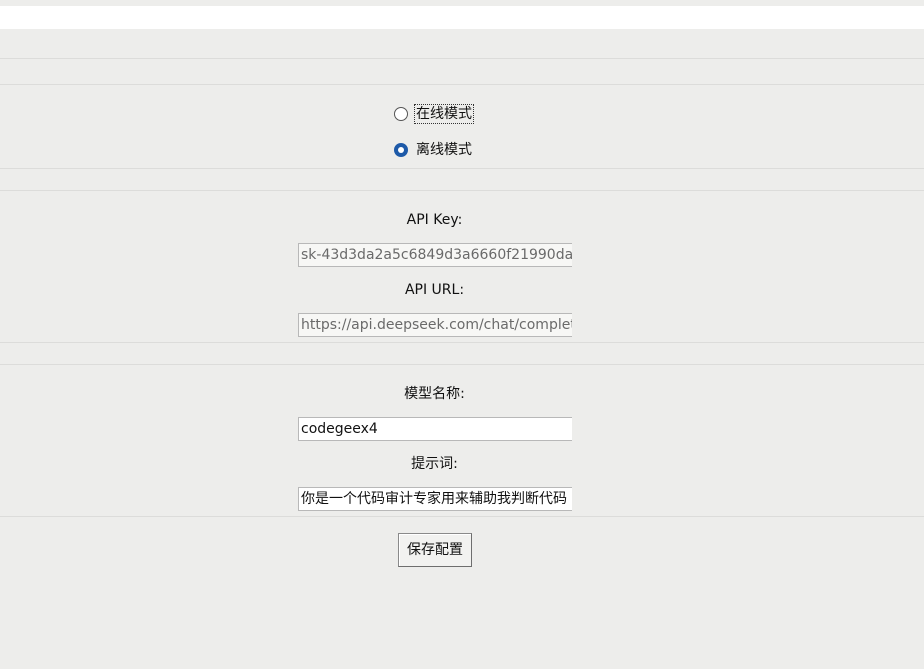 This screenshot has width=924, height=669. Describe the element at coordinates (435, 429) in the screenshot. I see `model-name-input: codegeex4` at that location.